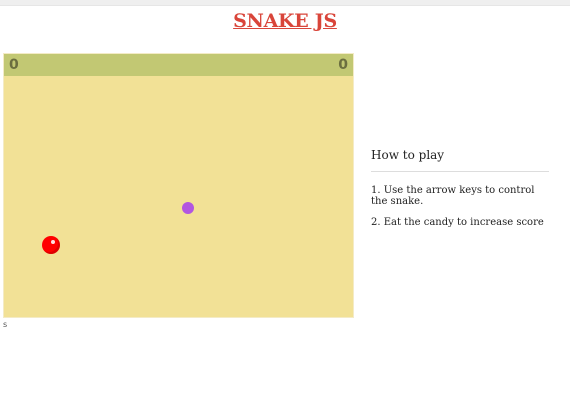 The image size is (570, 411). I want to click on instruction-item: 2. Eat the candy to increase score, so click(457, 222).